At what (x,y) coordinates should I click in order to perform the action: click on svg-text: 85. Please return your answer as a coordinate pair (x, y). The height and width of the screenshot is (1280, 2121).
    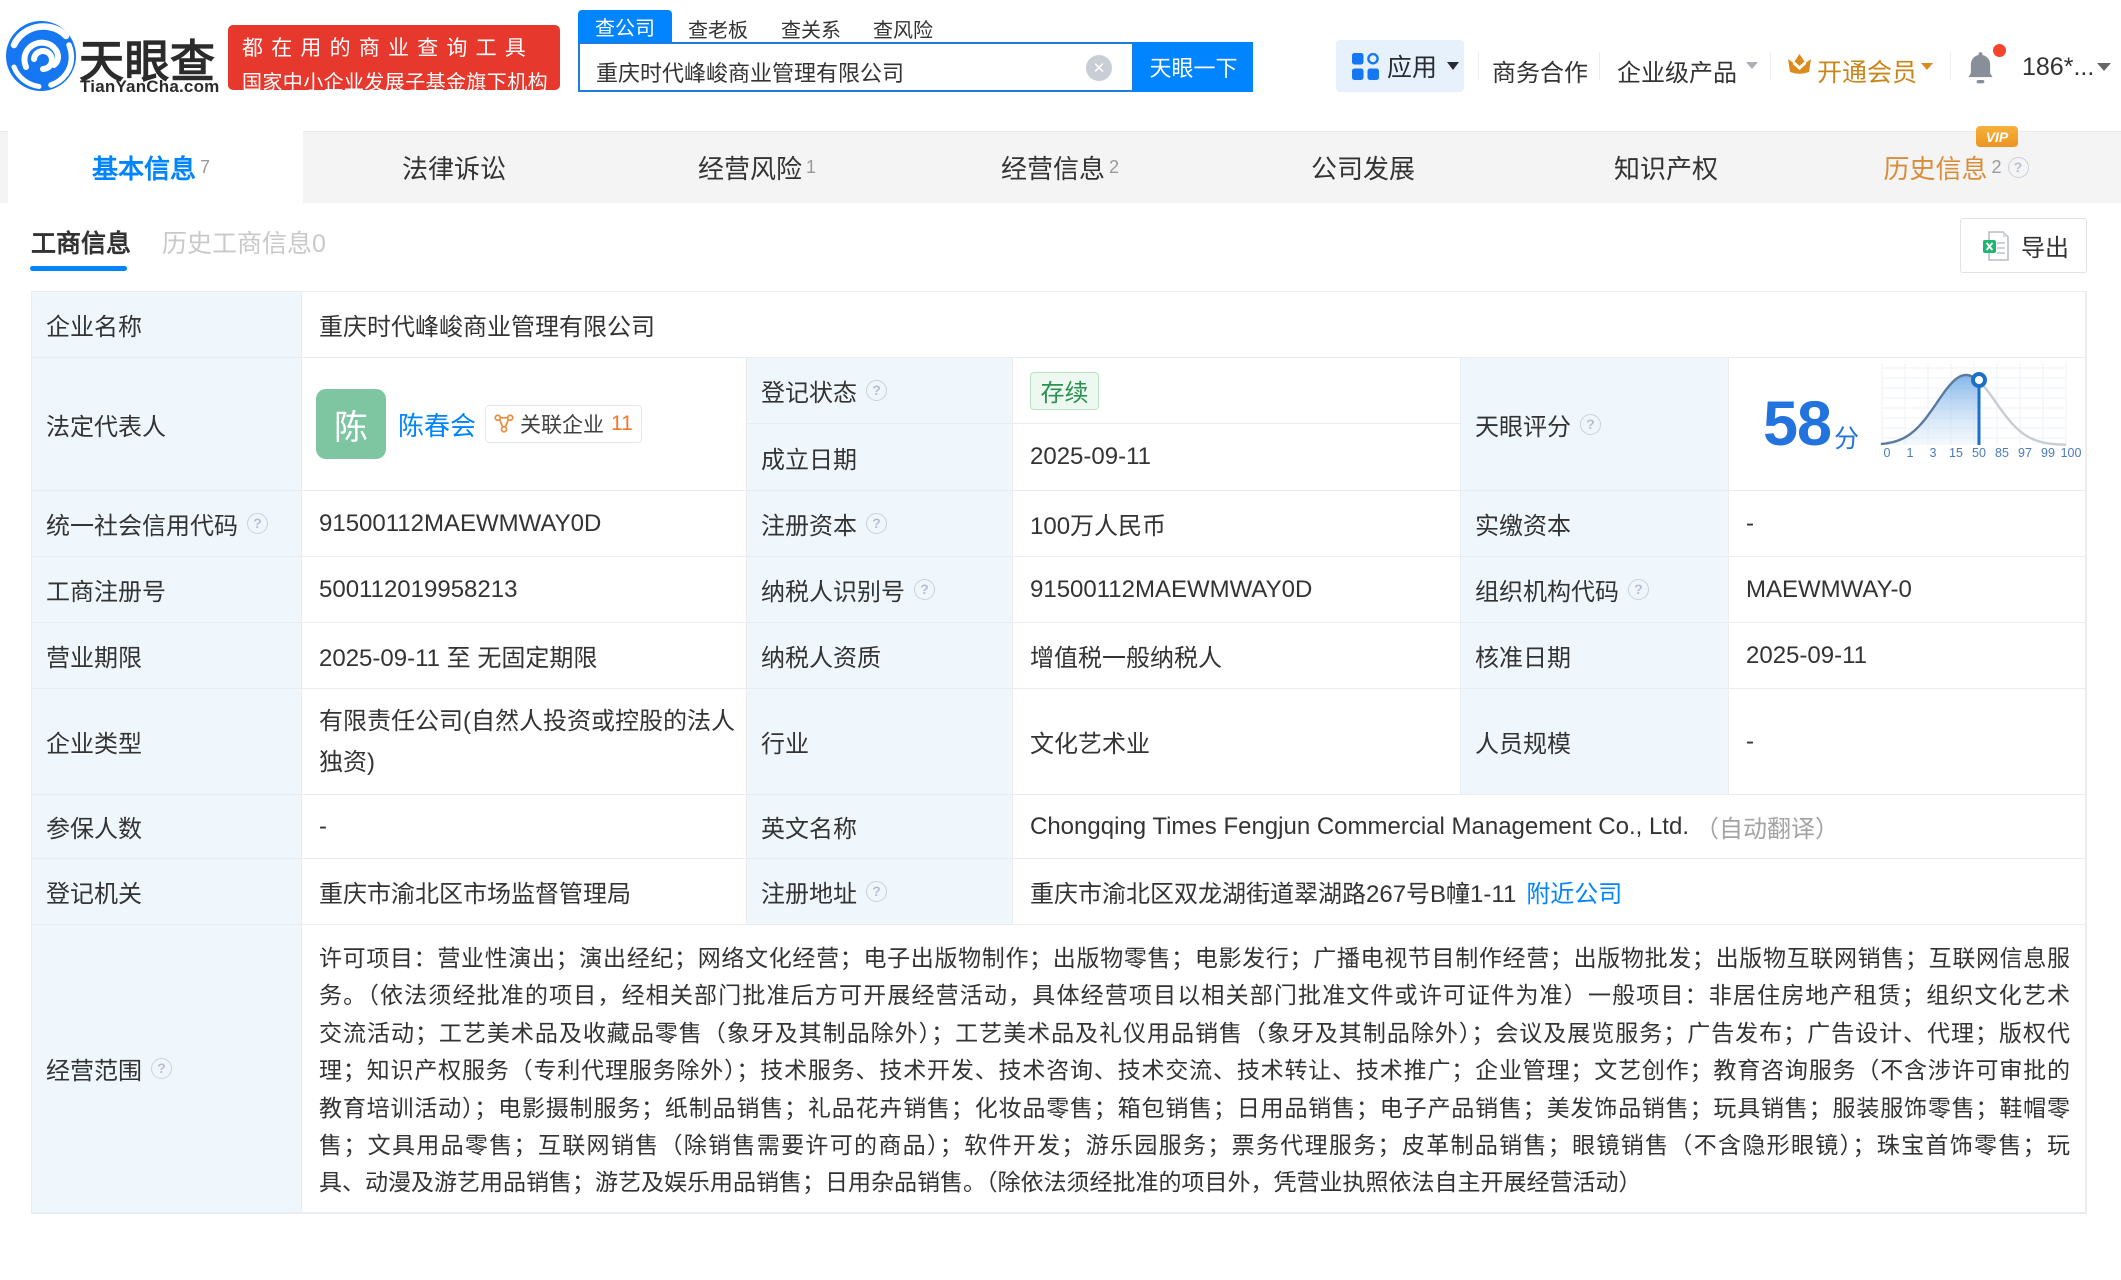
    Looking at the image, I should click on (2002, 453).